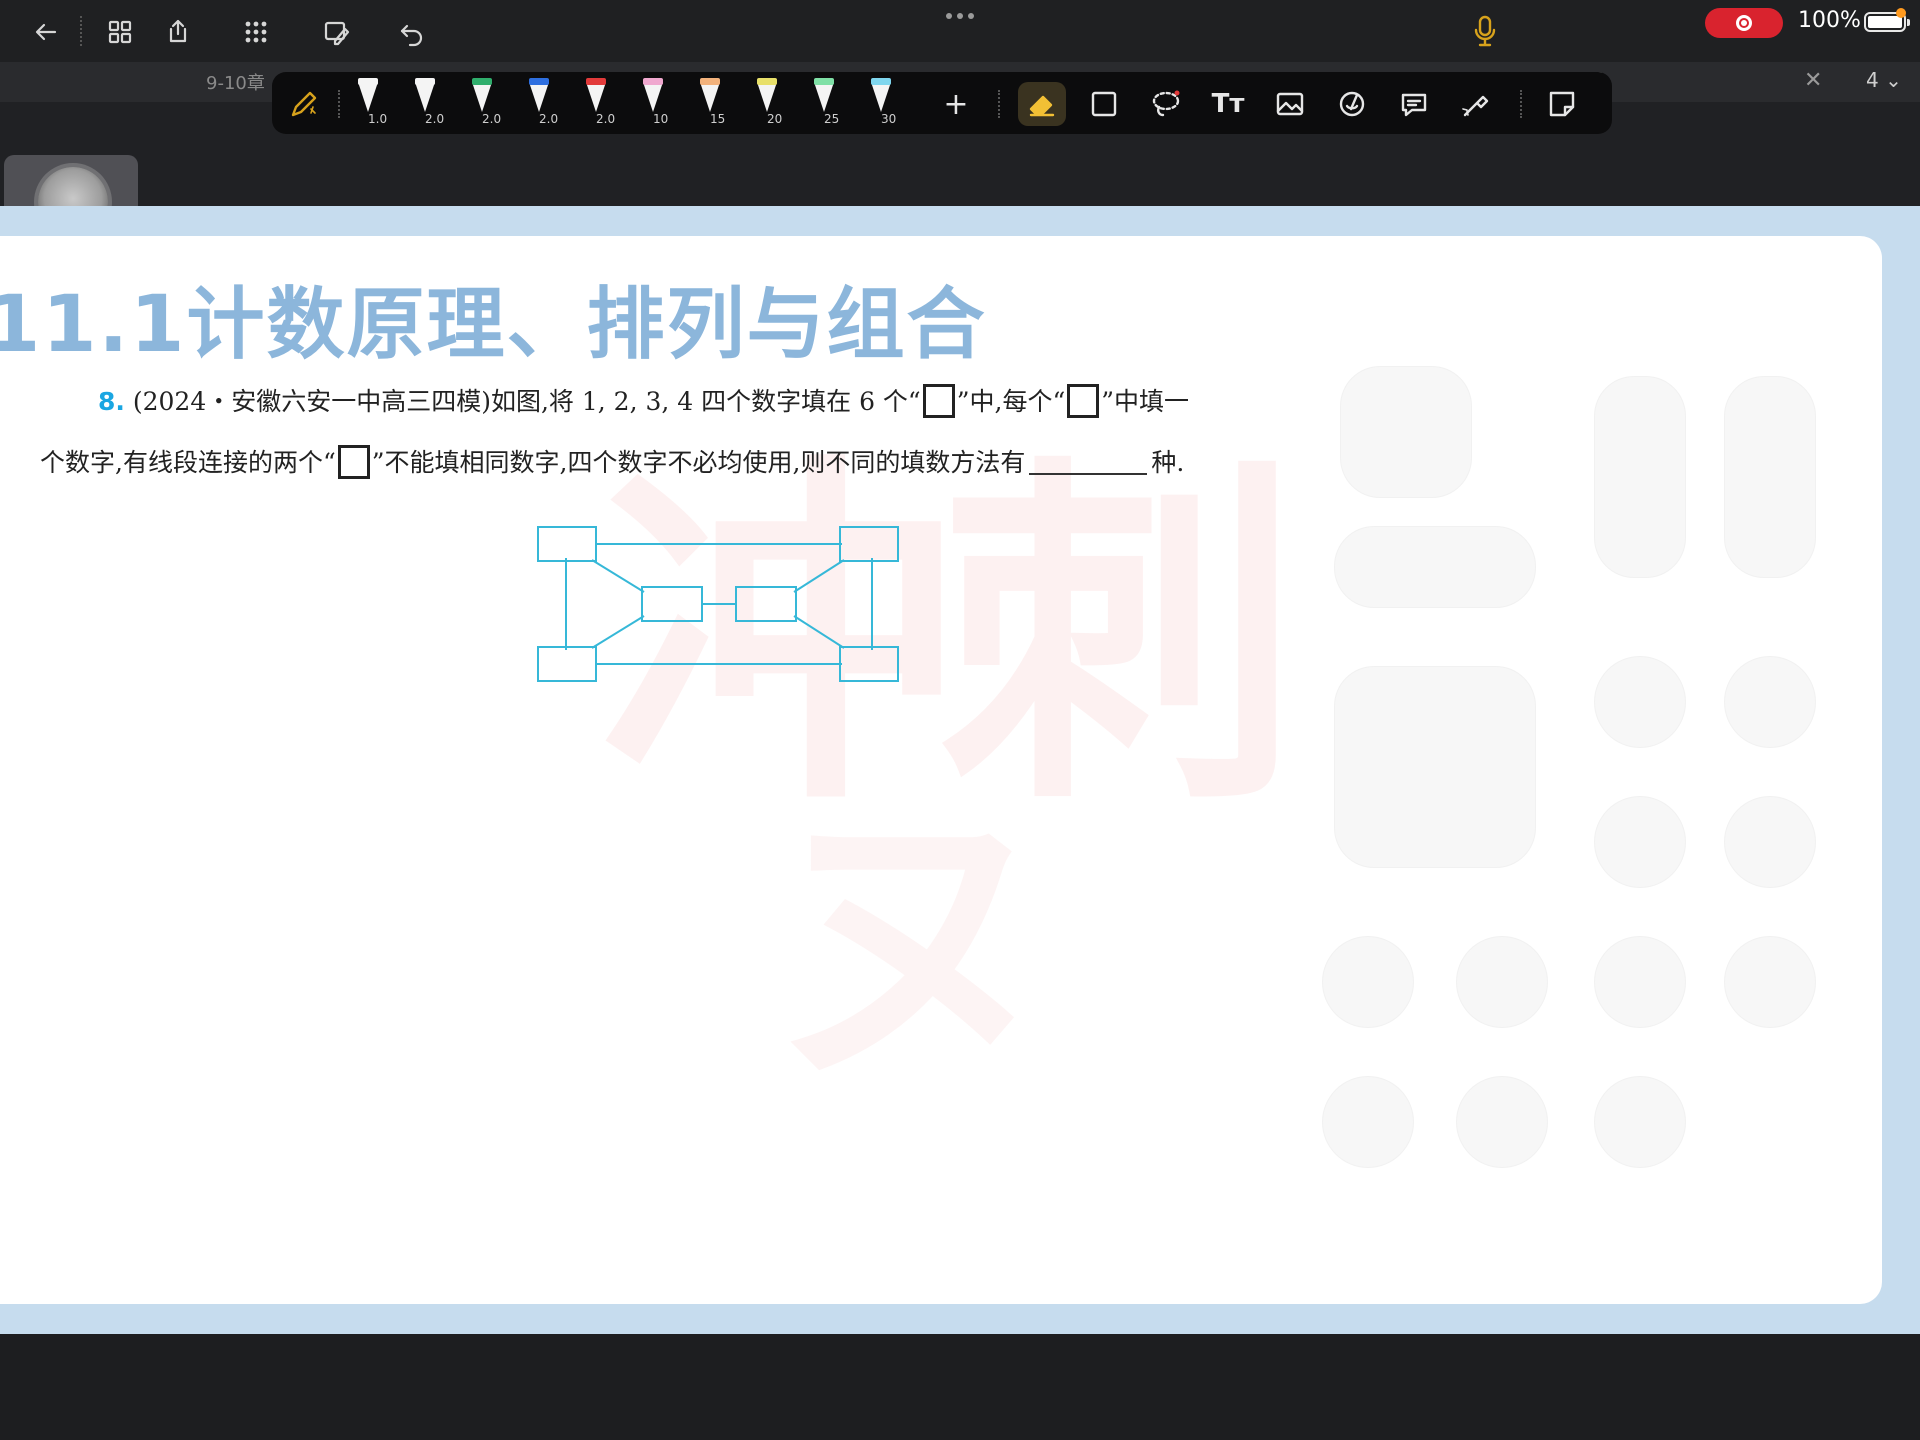  I want to click on eraser-icon, so click(1042, 104).